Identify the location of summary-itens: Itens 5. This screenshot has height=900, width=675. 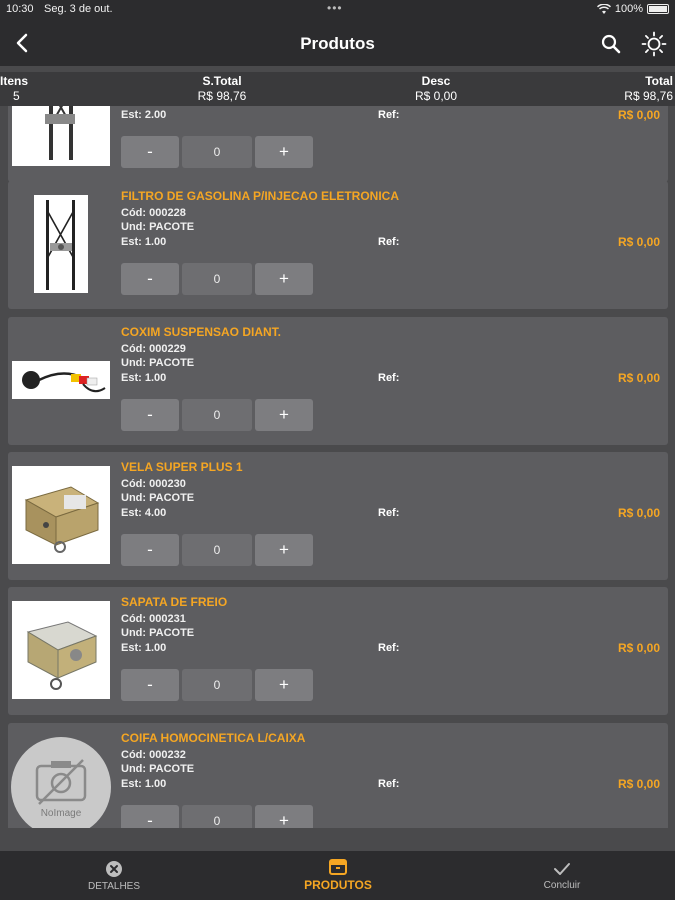
(14, 88).